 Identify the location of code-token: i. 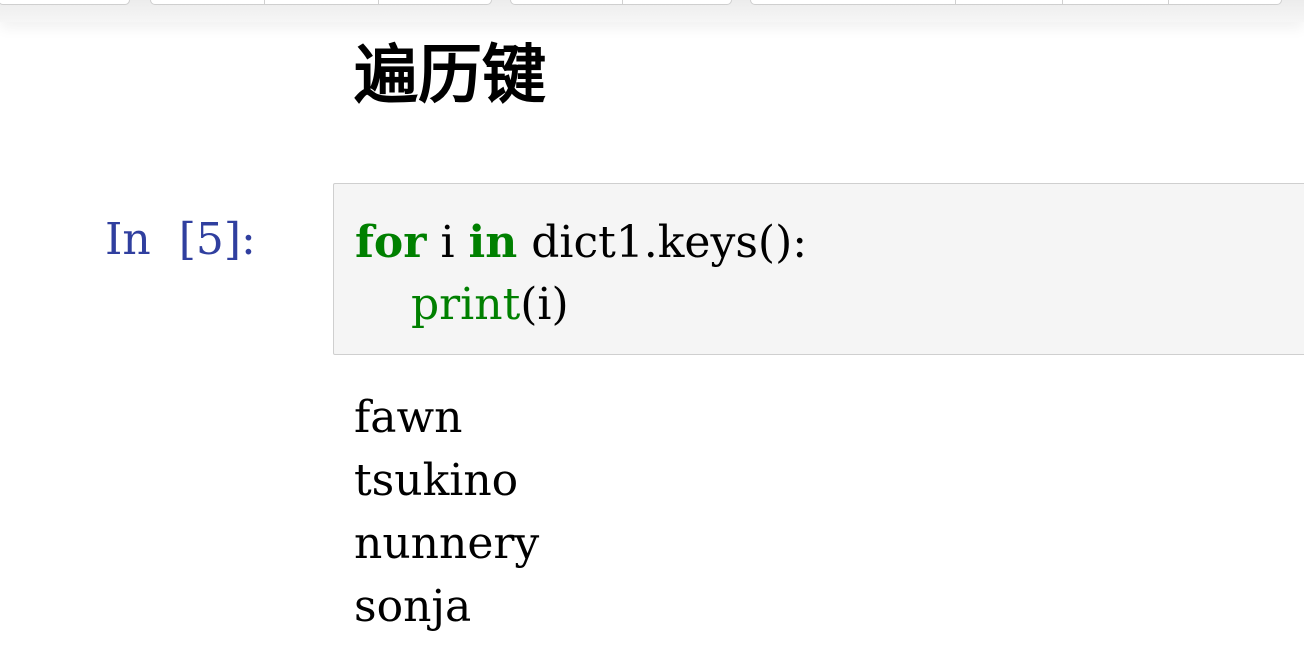
(447, 242).